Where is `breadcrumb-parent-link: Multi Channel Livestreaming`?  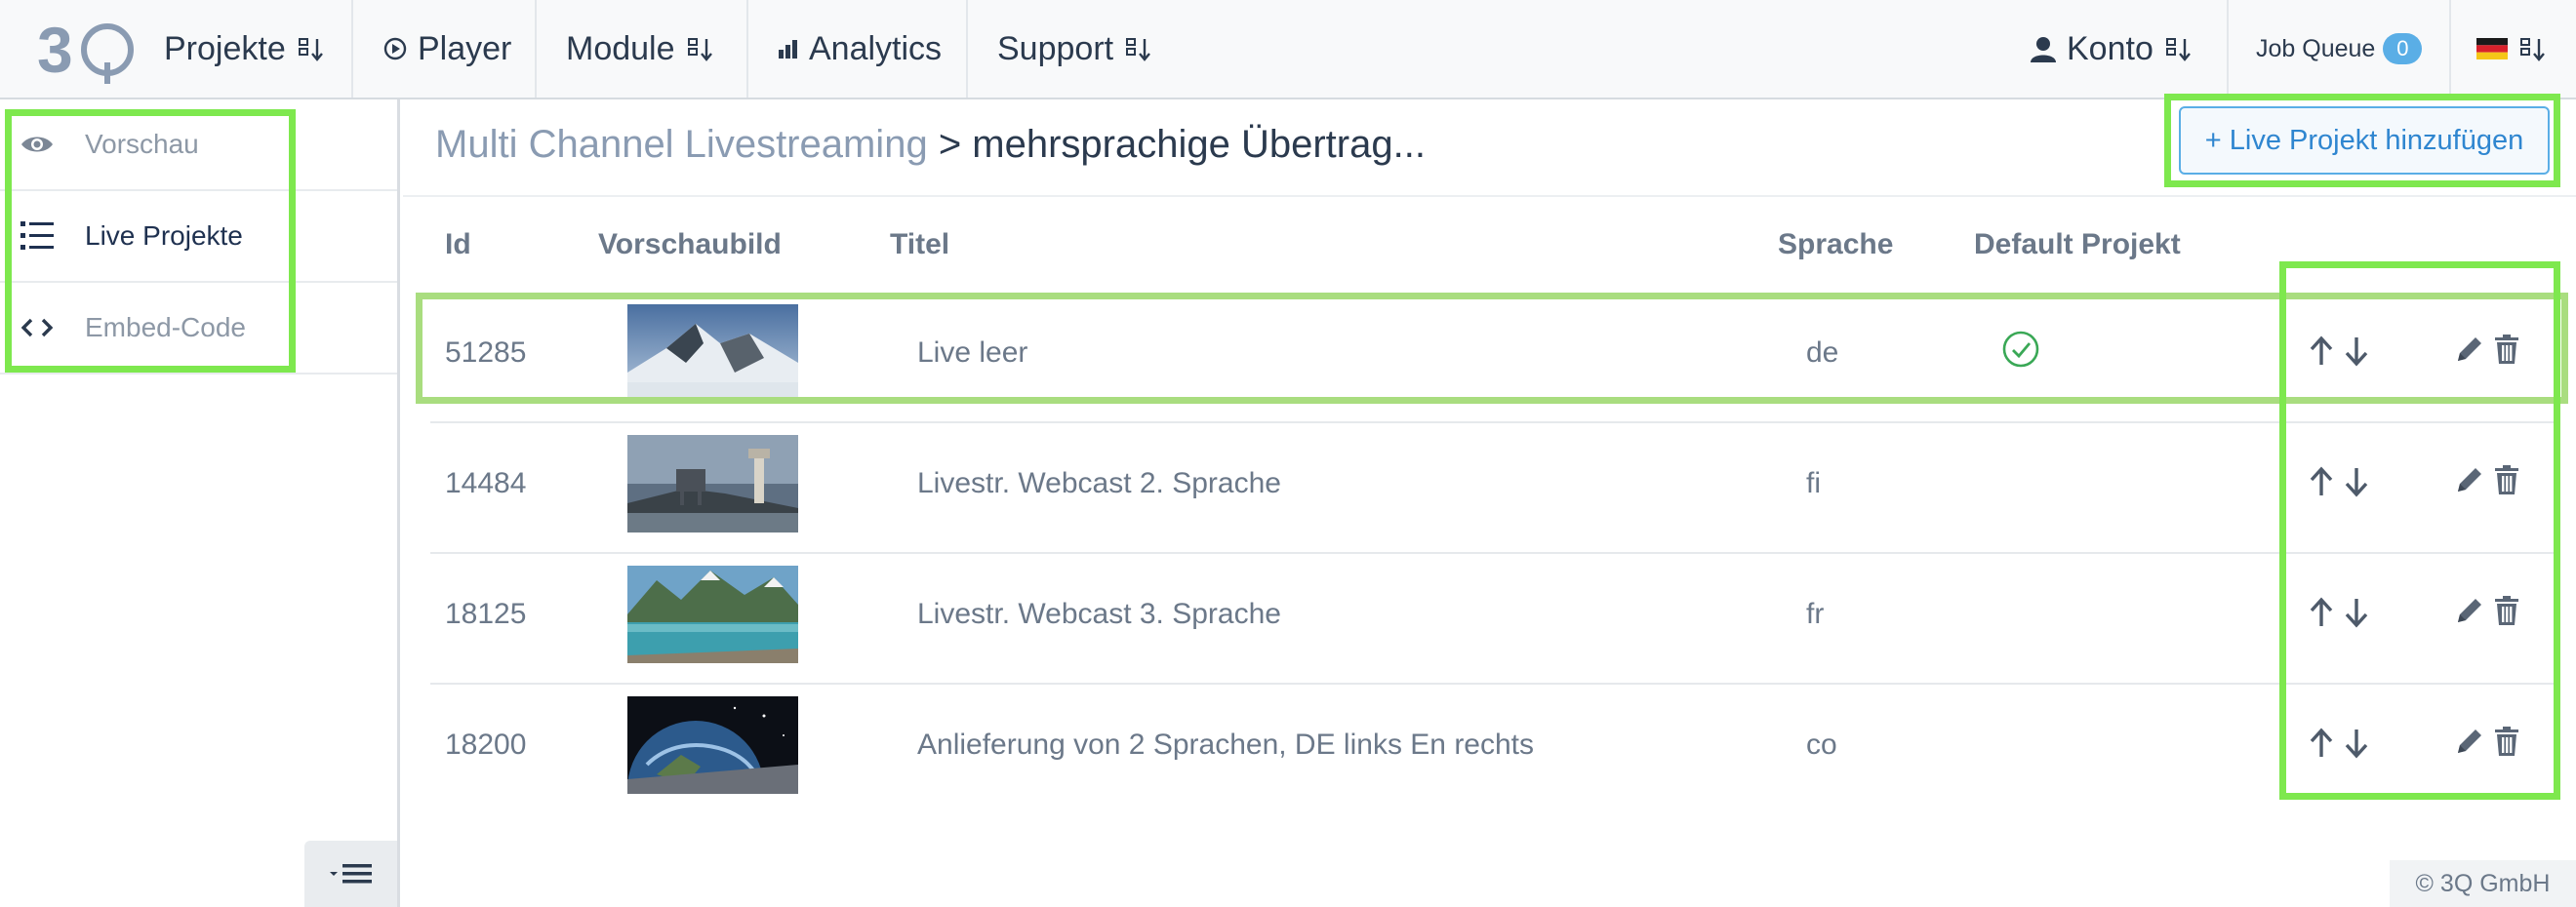 breadcrumb-parent-link: Multi Channel Livestreaming is located at coordinates (681, 144).